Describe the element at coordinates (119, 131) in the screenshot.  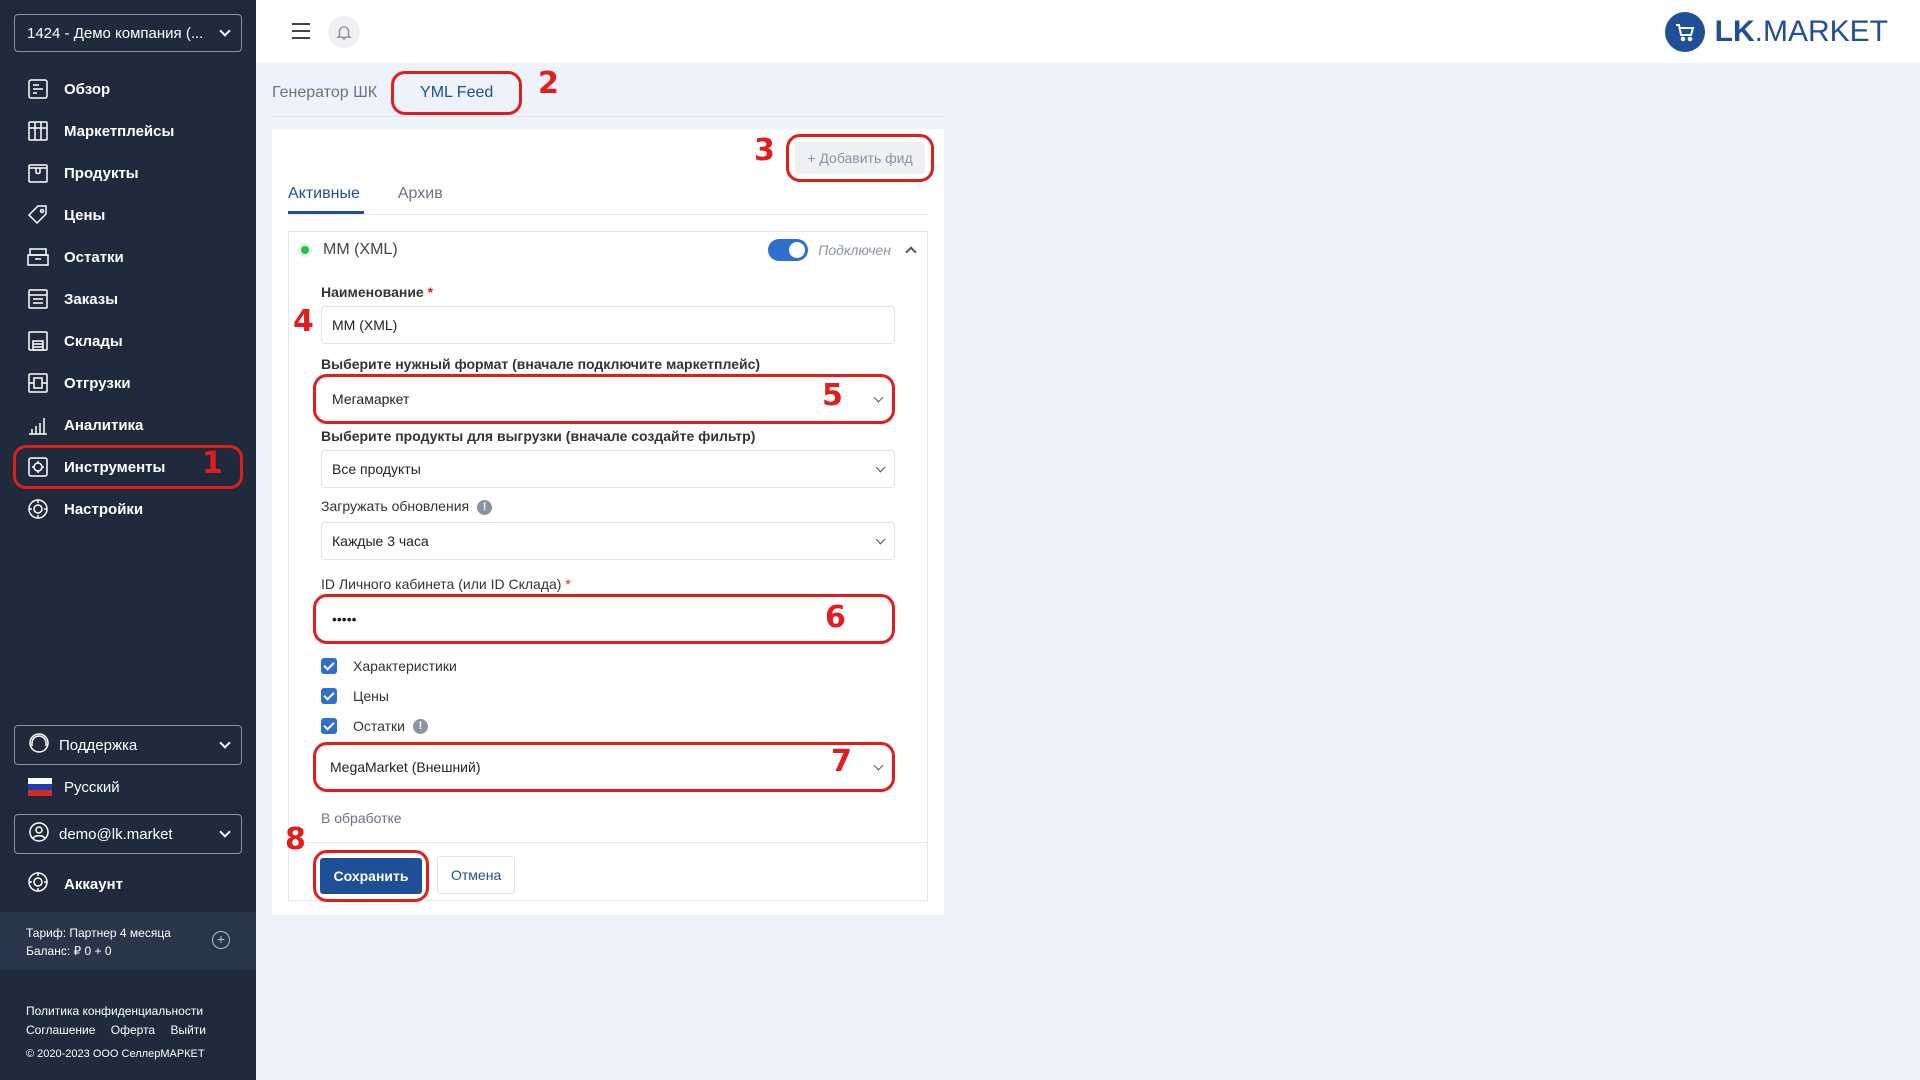
I see `sidebar-item-label: Маркетплейсы` at that location.